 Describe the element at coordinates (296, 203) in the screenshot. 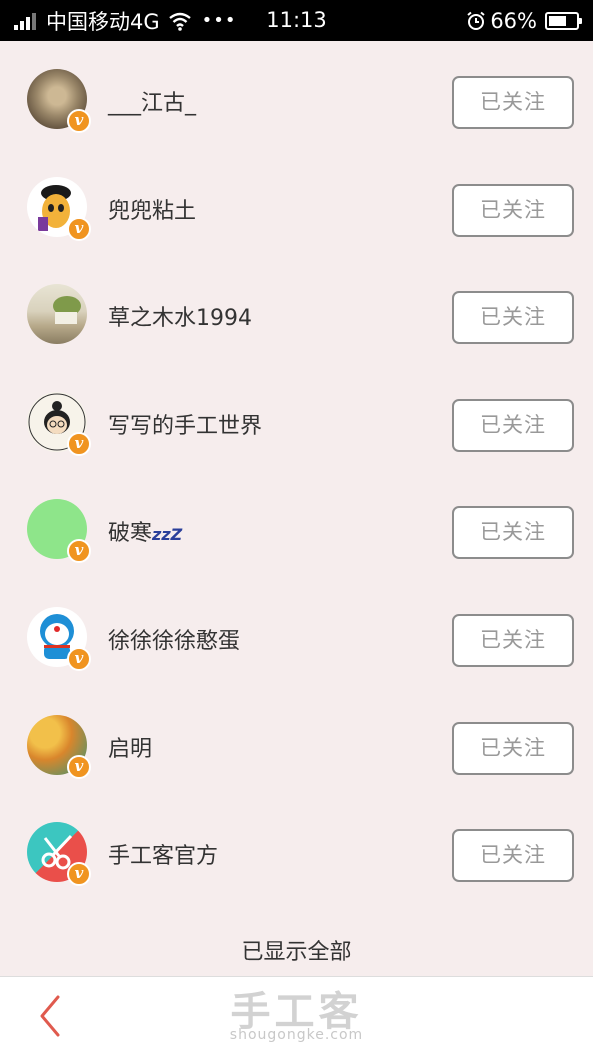

I see `list-item: v 兜兜粘土 已关注` at that location.